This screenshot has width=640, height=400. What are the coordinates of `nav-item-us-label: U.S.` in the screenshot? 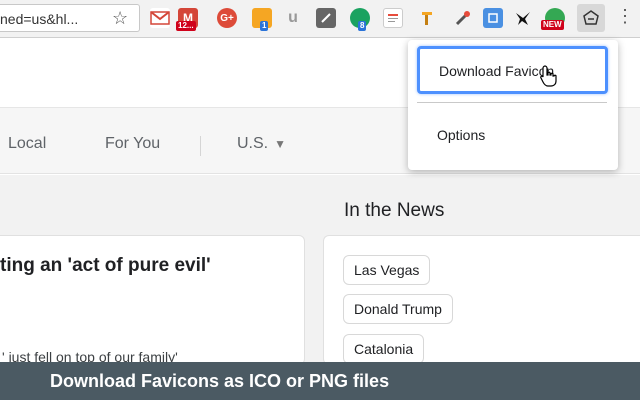 It's located at (253, 143).